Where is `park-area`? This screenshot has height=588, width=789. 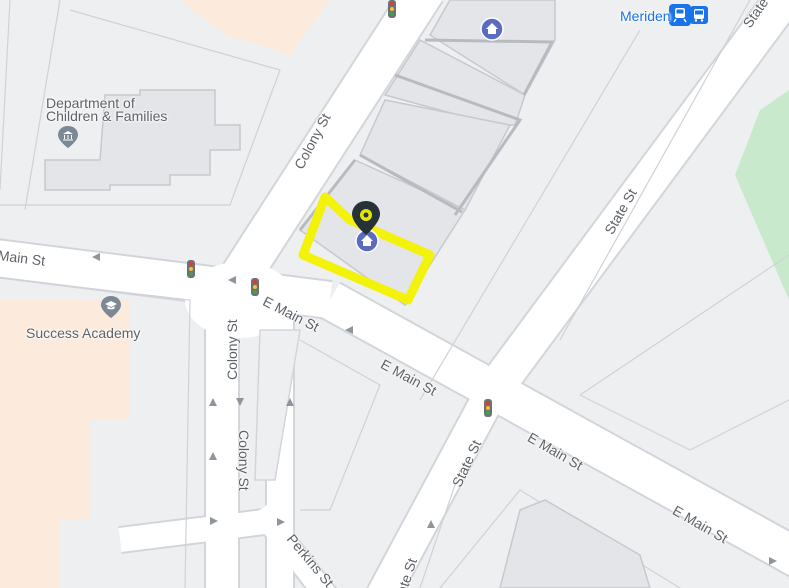 park-area is located at coordinates (762, 195).